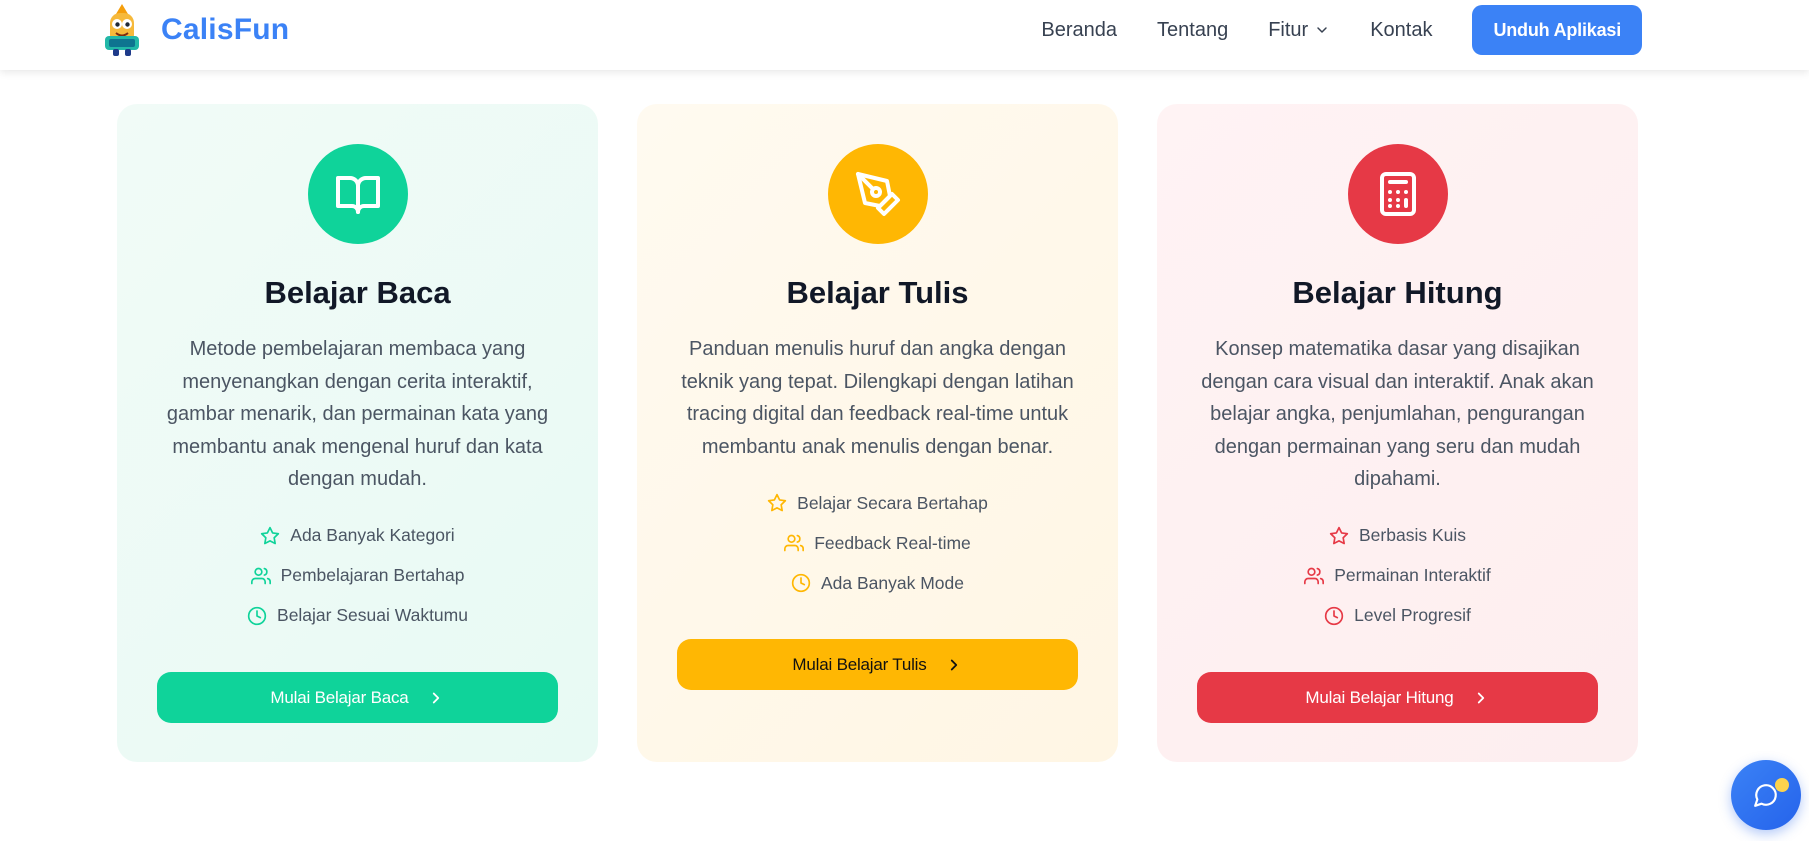 The height and width of the screenshot is (841, 1809). I want to click on chat-button, so click(1766, 795).